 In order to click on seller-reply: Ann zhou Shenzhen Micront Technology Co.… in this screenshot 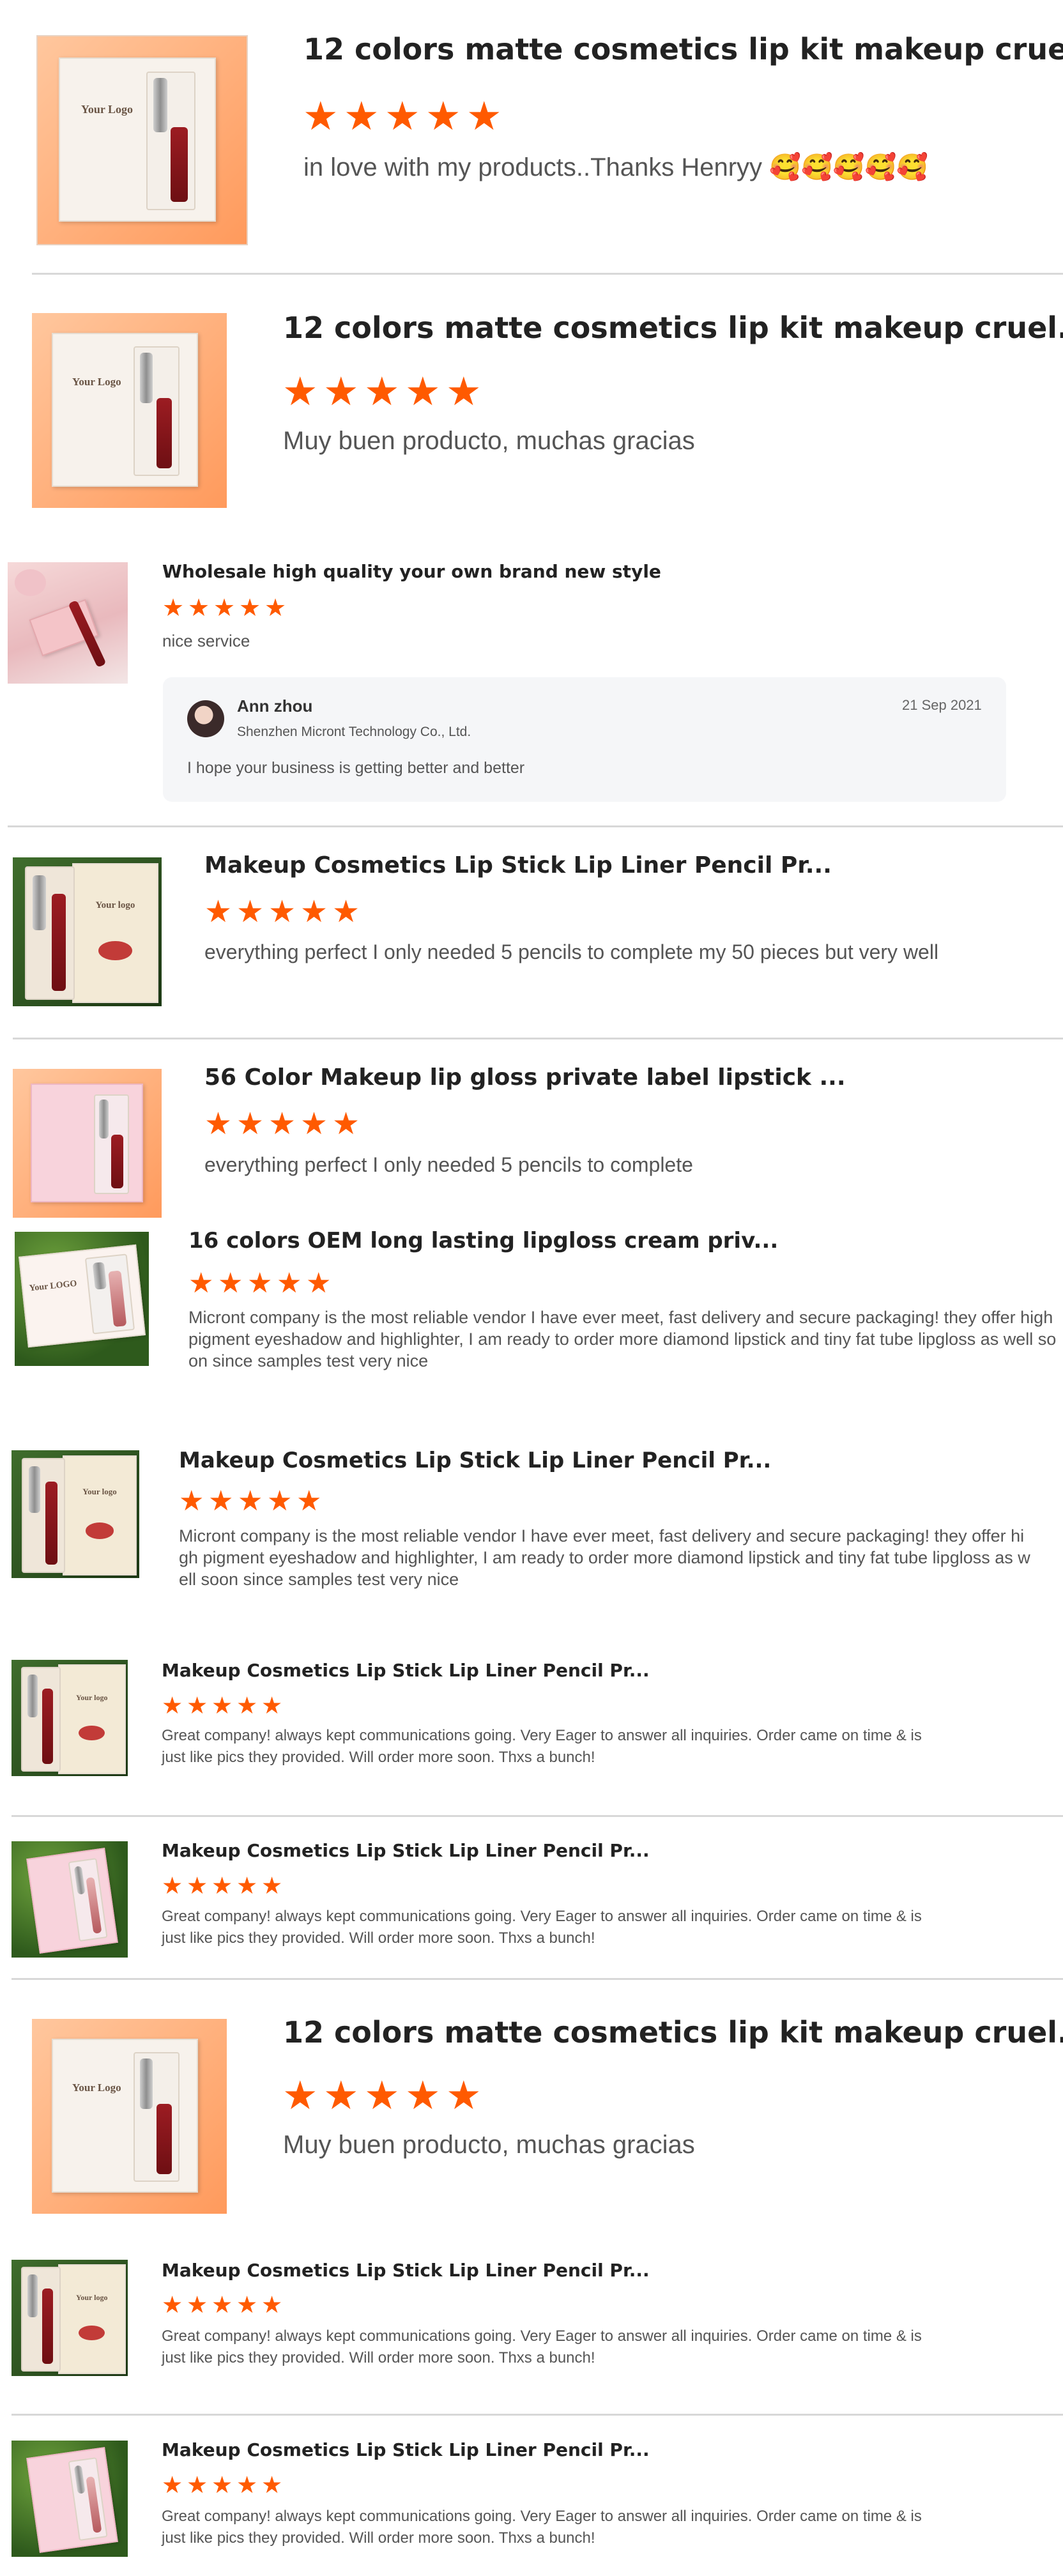, I will do `click(584, 739)`.